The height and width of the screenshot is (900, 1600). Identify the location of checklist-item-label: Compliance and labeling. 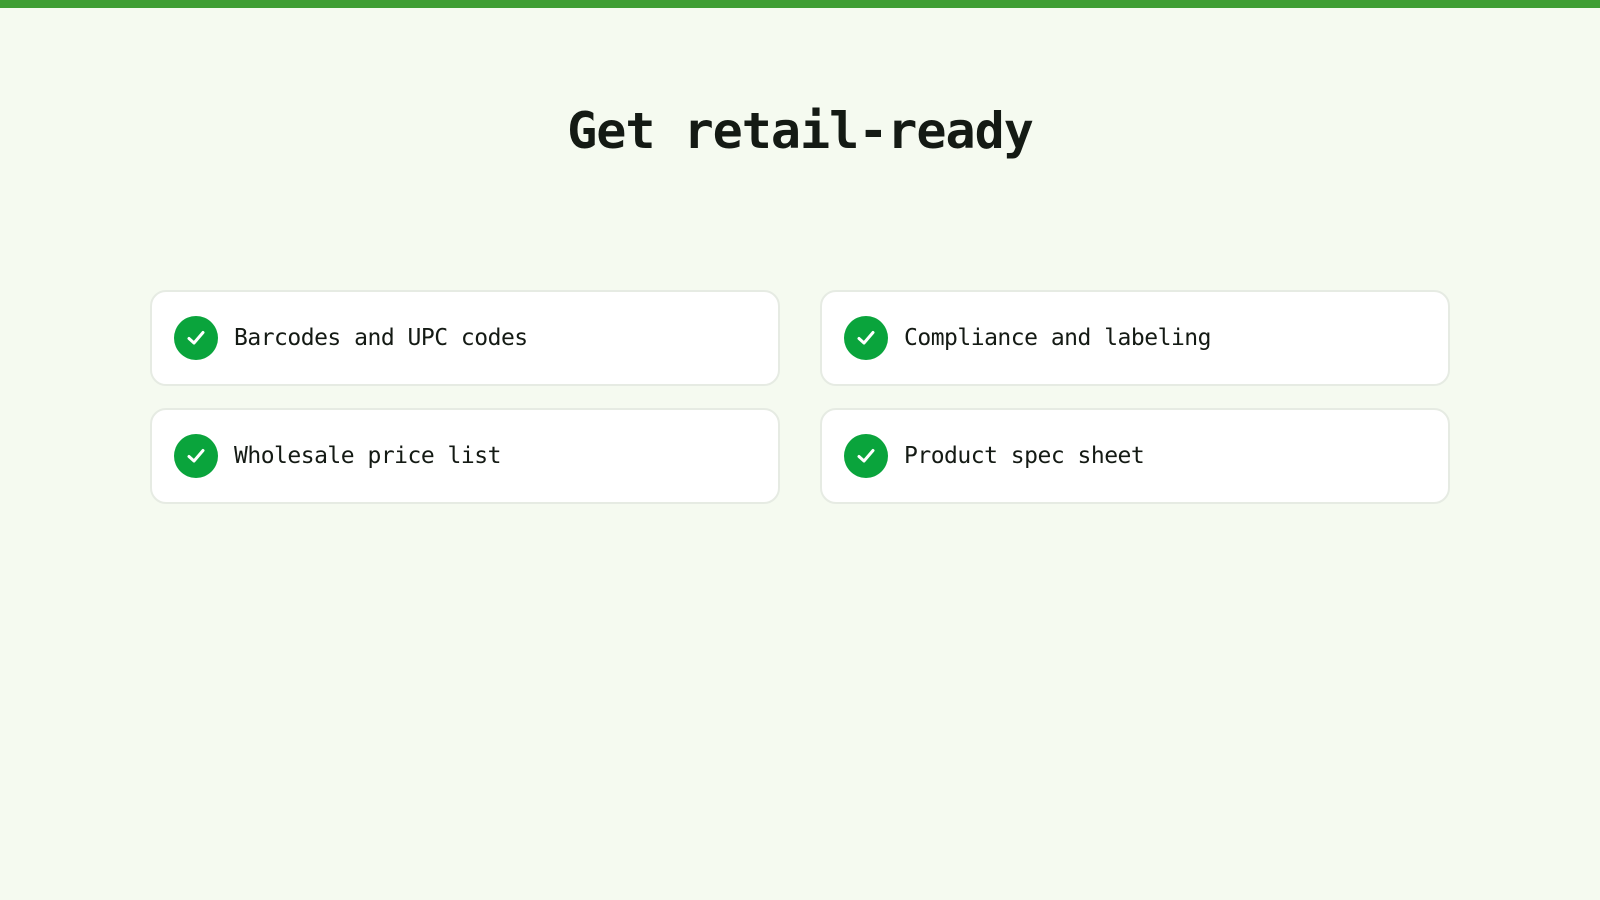
(1058, 338).